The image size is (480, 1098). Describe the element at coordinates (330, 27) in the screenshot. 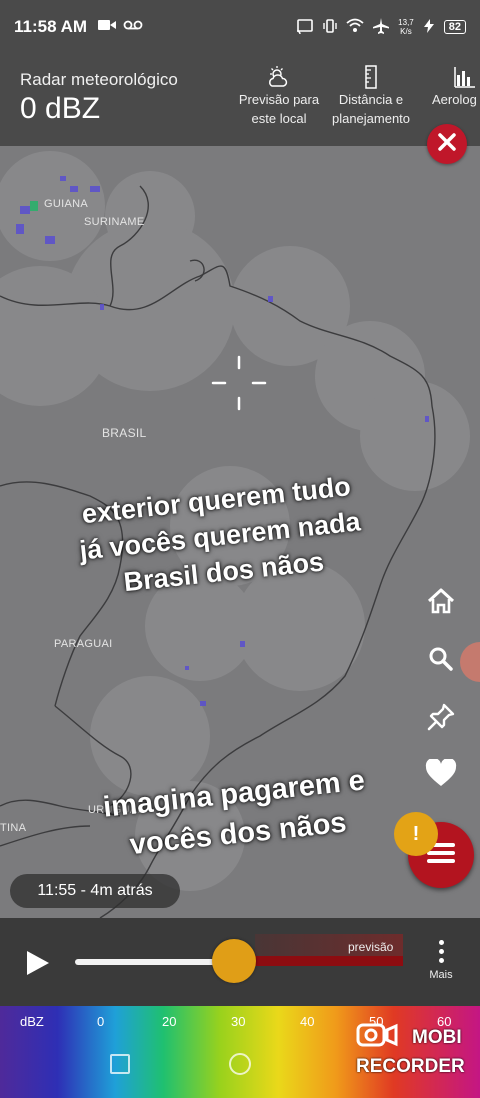

I see `vibrate-icon` at that location.